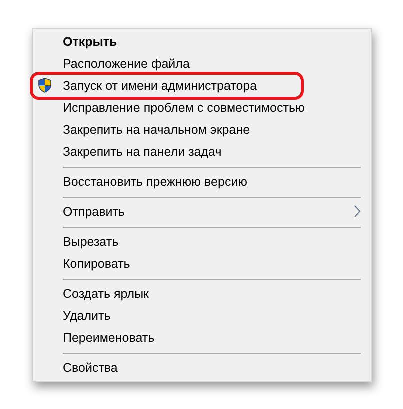 This screenshot has width=403, height=409. I want to click on menu-item: Создать ярлык, so click(202, 294).